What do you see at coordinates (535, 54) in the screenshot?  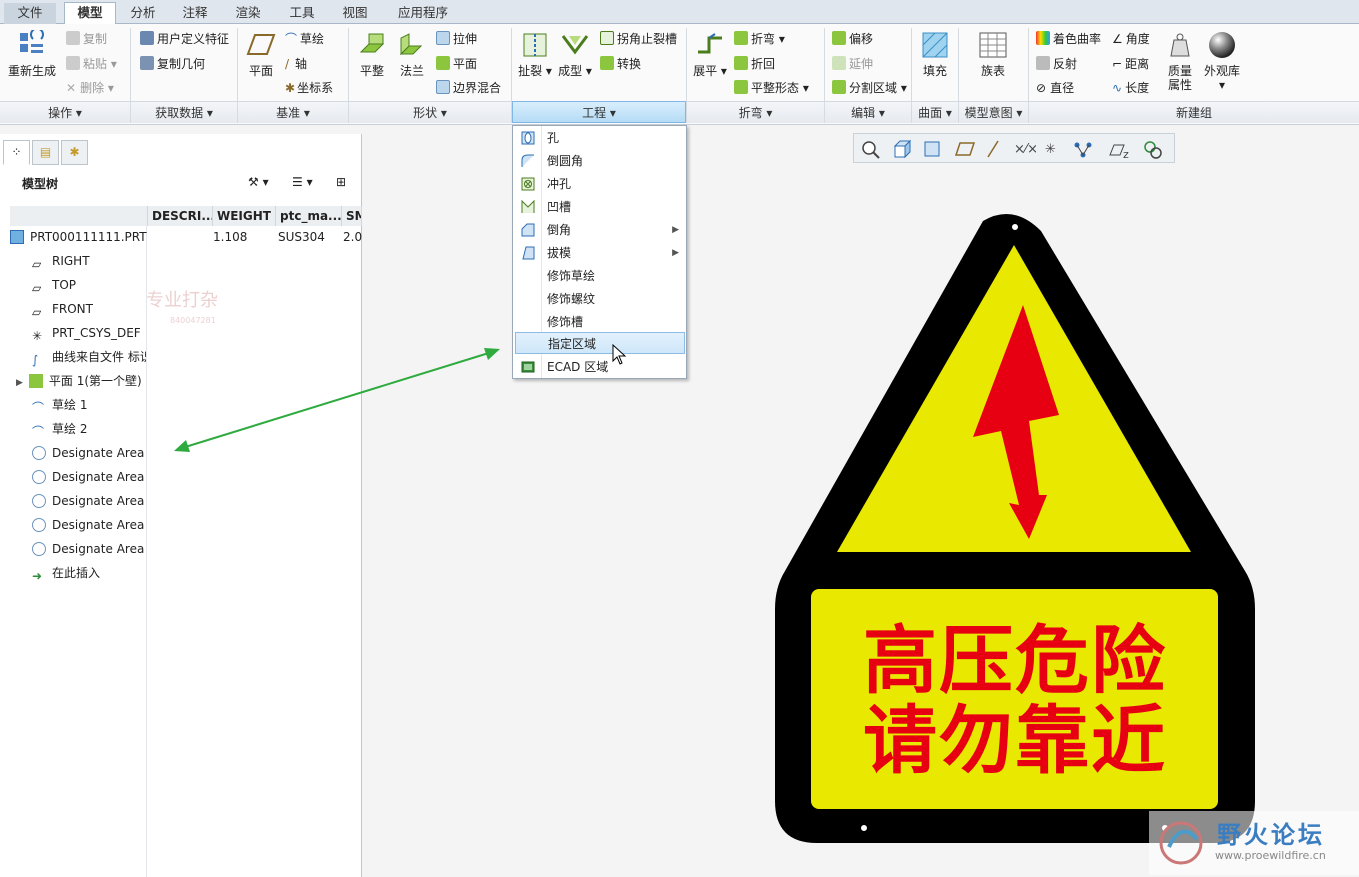 I see `rip-button: 扯裂 ▾` at bounding box center [535, 54].